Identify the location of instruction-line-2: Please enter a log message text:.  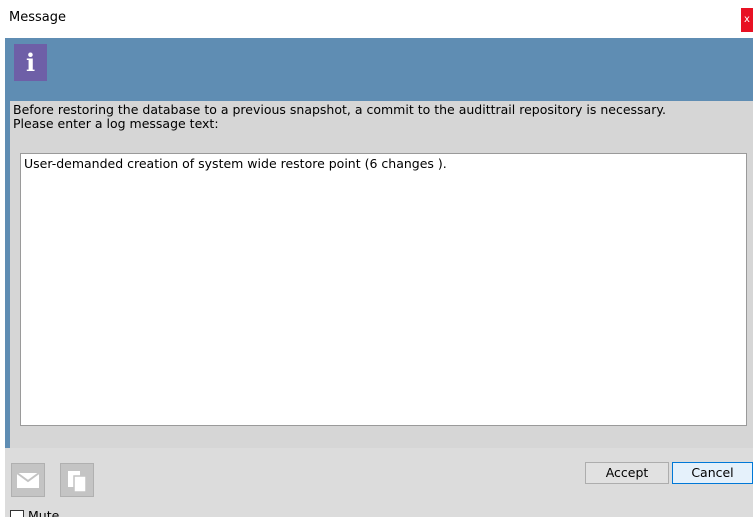
(116, 123).